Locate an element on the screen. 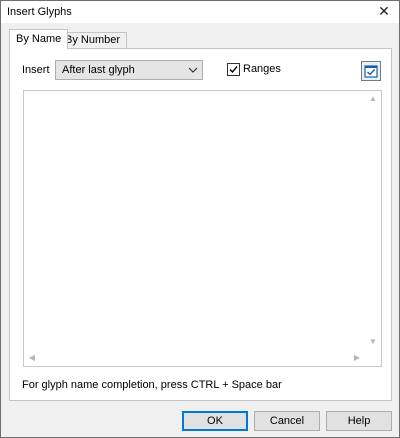  tab-by-name: By Name is located at coordinates (39, 39).